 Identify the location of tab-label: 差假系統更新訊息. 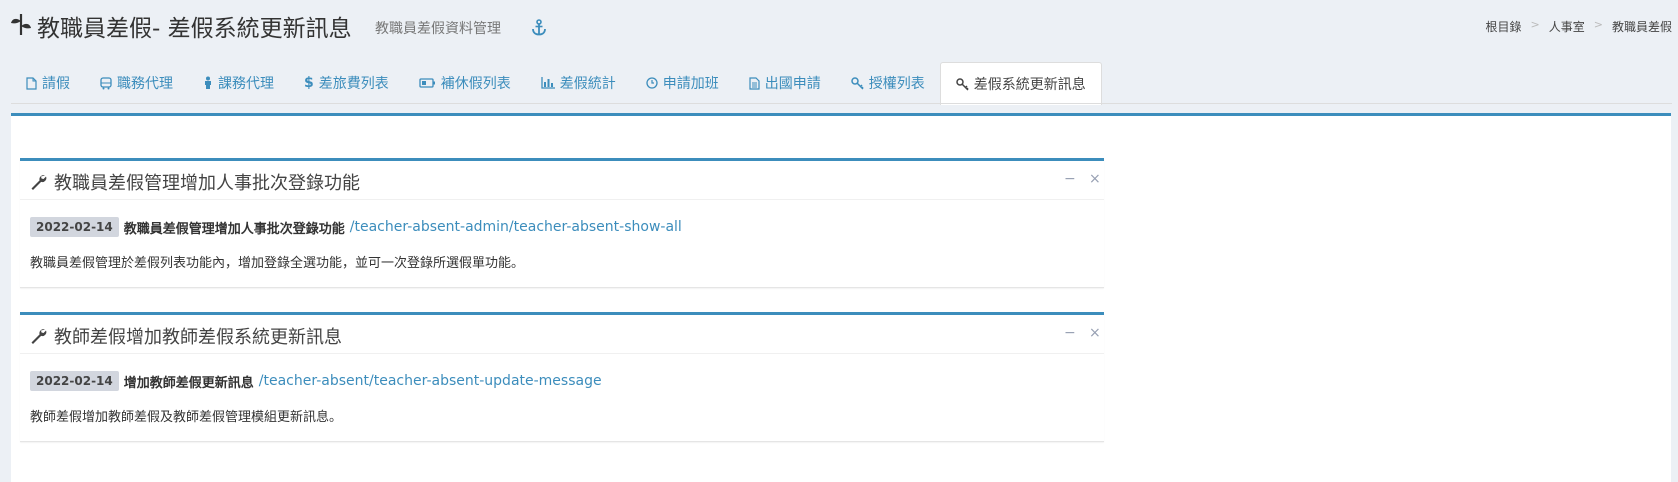
(1029, 85).